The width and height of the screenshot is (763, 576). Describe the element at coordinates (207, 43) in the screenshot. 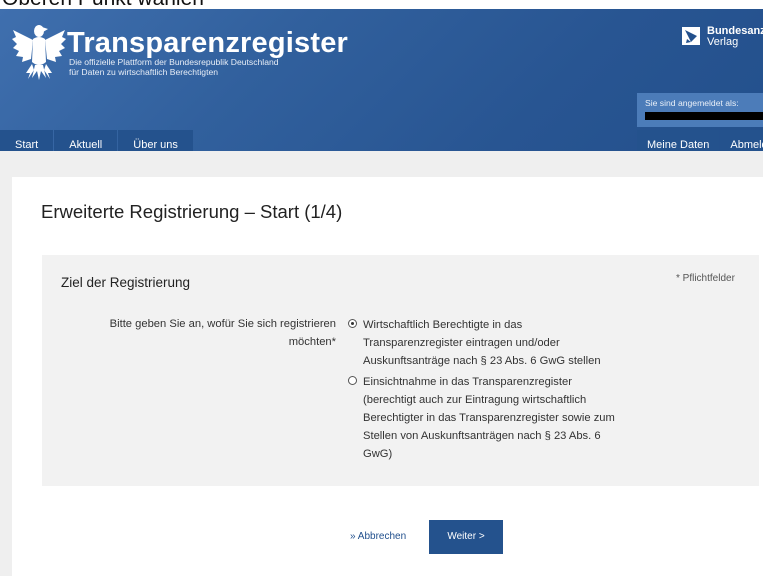

I see `site-title: Transparenzregister` at that location.